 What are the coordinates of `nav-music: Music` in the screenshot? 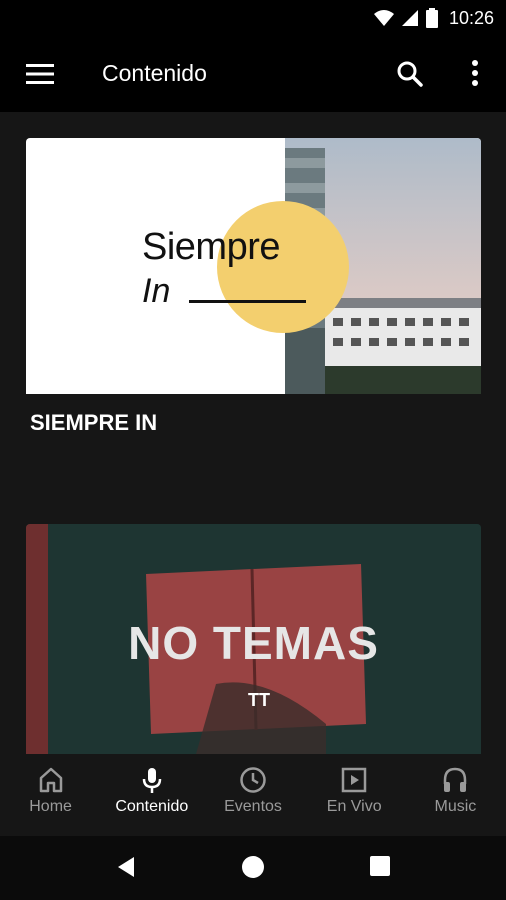 It's located at (455, 795).